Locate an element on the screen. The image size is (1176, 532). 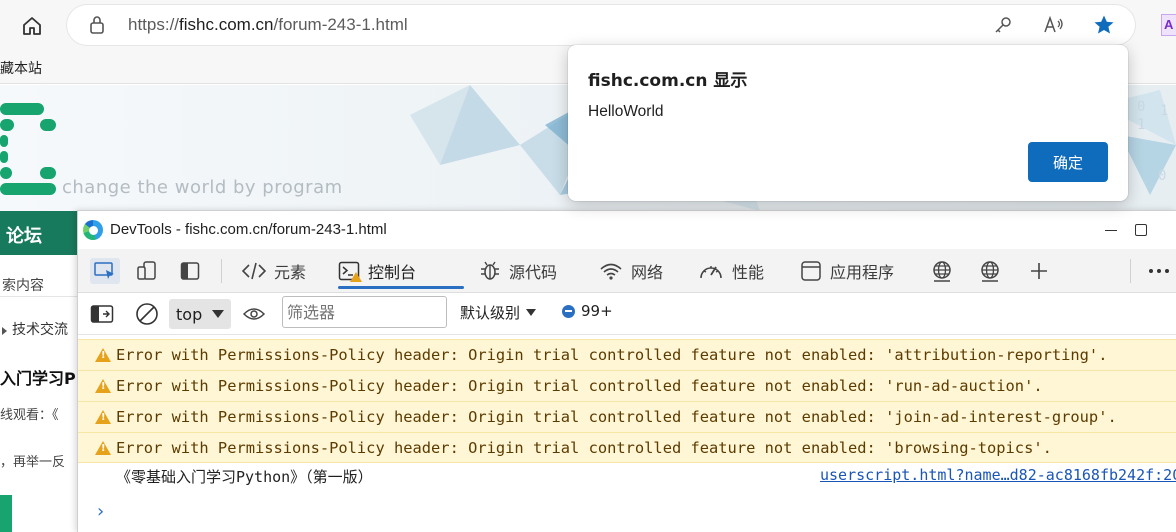
tab-application: 应用程序 is located at coordinates (847, 271).